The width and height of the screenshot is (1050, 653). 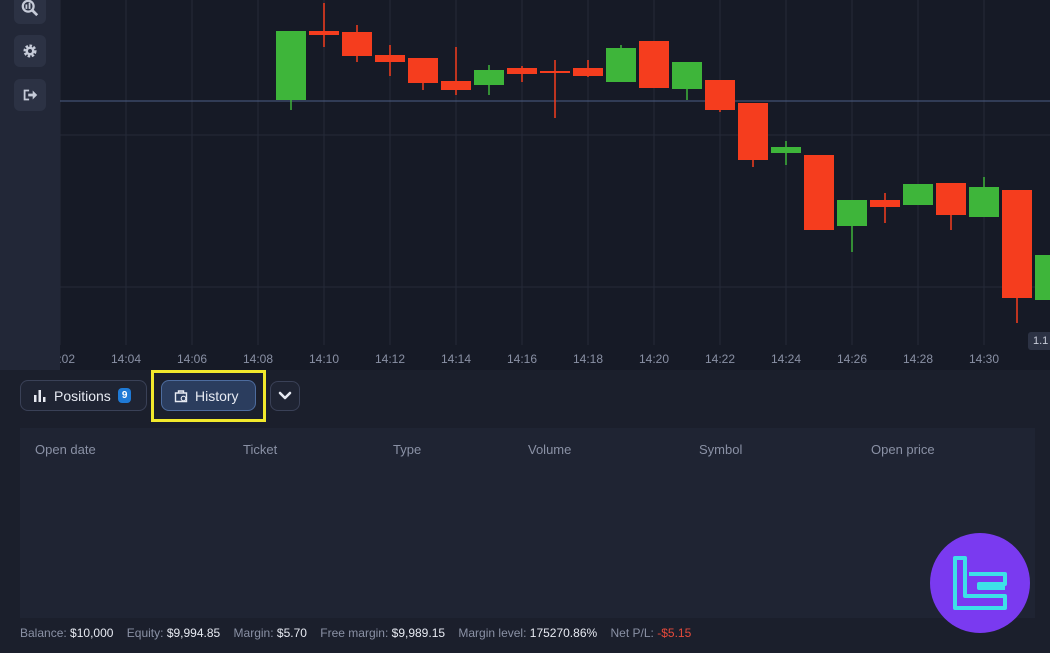 What do you see at coordinates (786, 359) in the screenshot?
I see `x-tick-label: 14:24` at bounding box center [786, 359].